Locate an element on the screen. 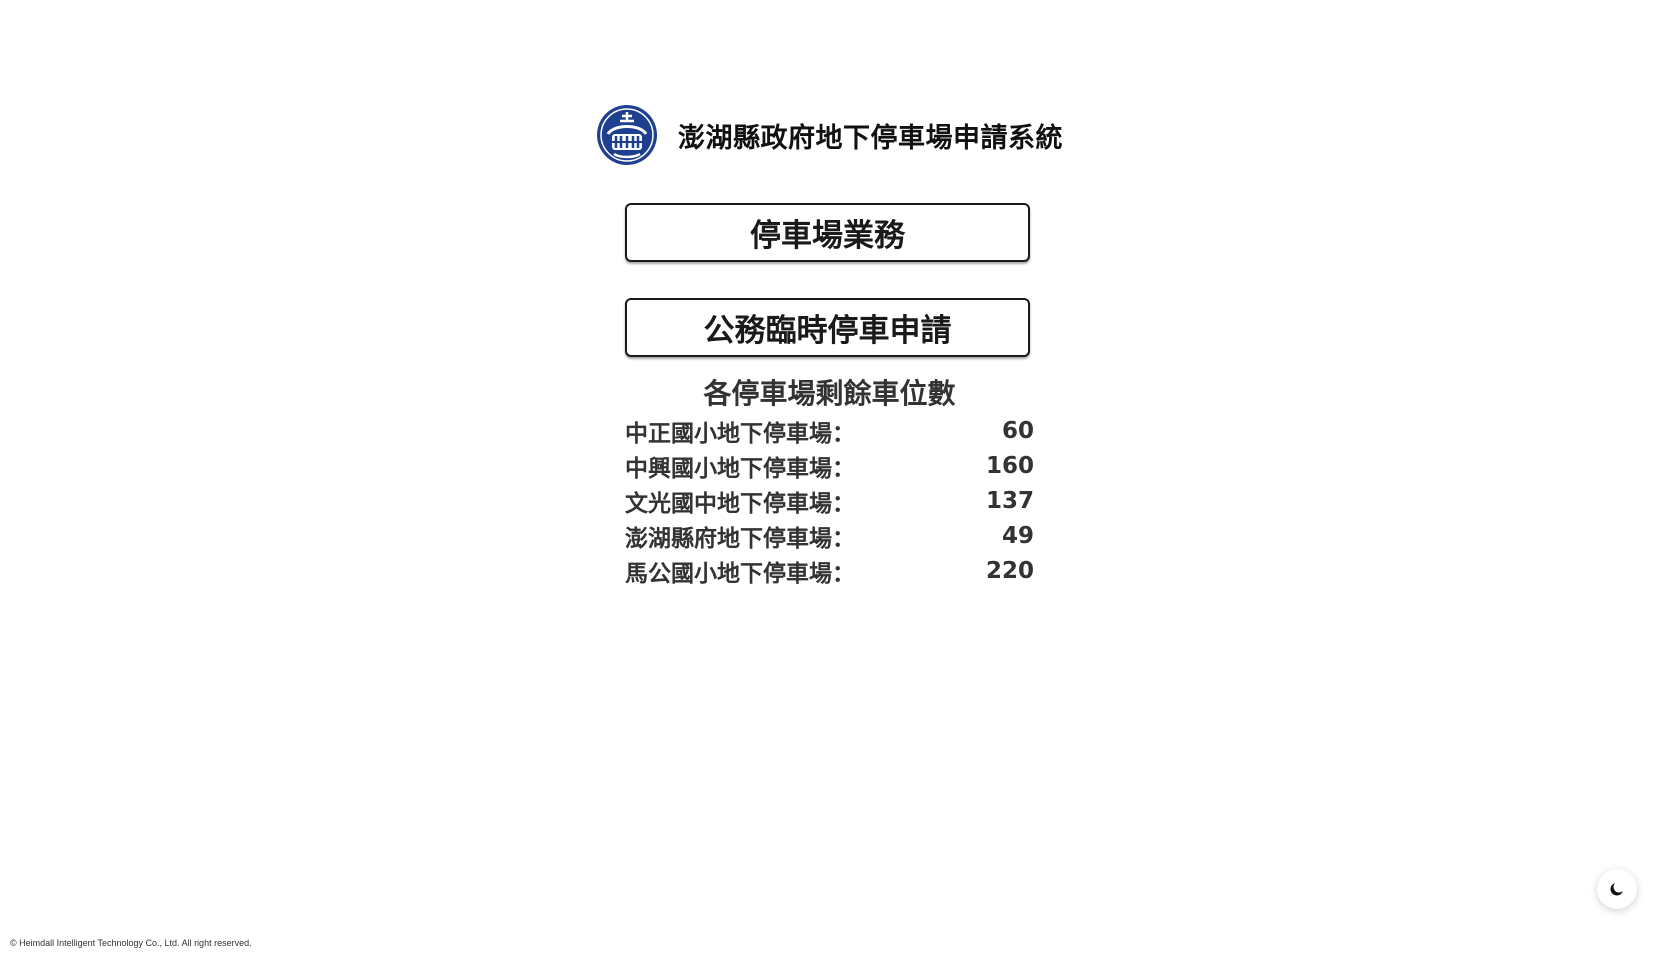 This screenshot has width=1659, height=956. lot-row: 中興國小地下停車場： 160 is located at coordinates (829, 465).